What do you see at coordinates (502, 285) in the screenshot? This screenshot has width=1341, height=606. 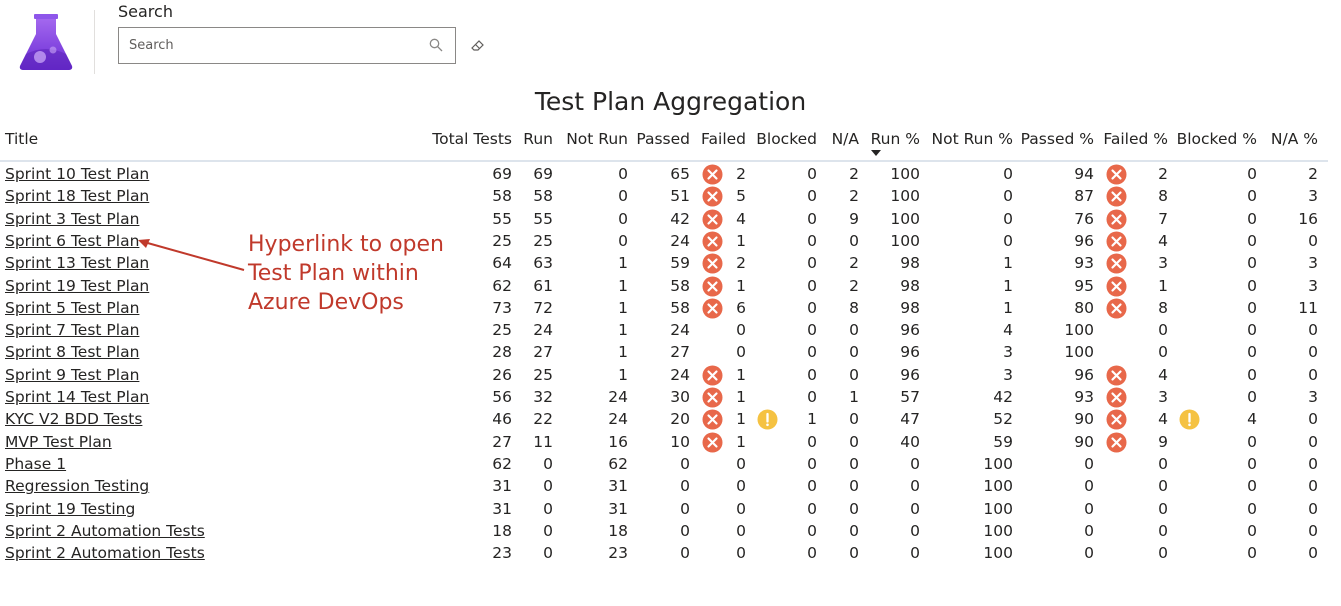 I see `total-tests-cell: 62` at bounding box center [502, 285].